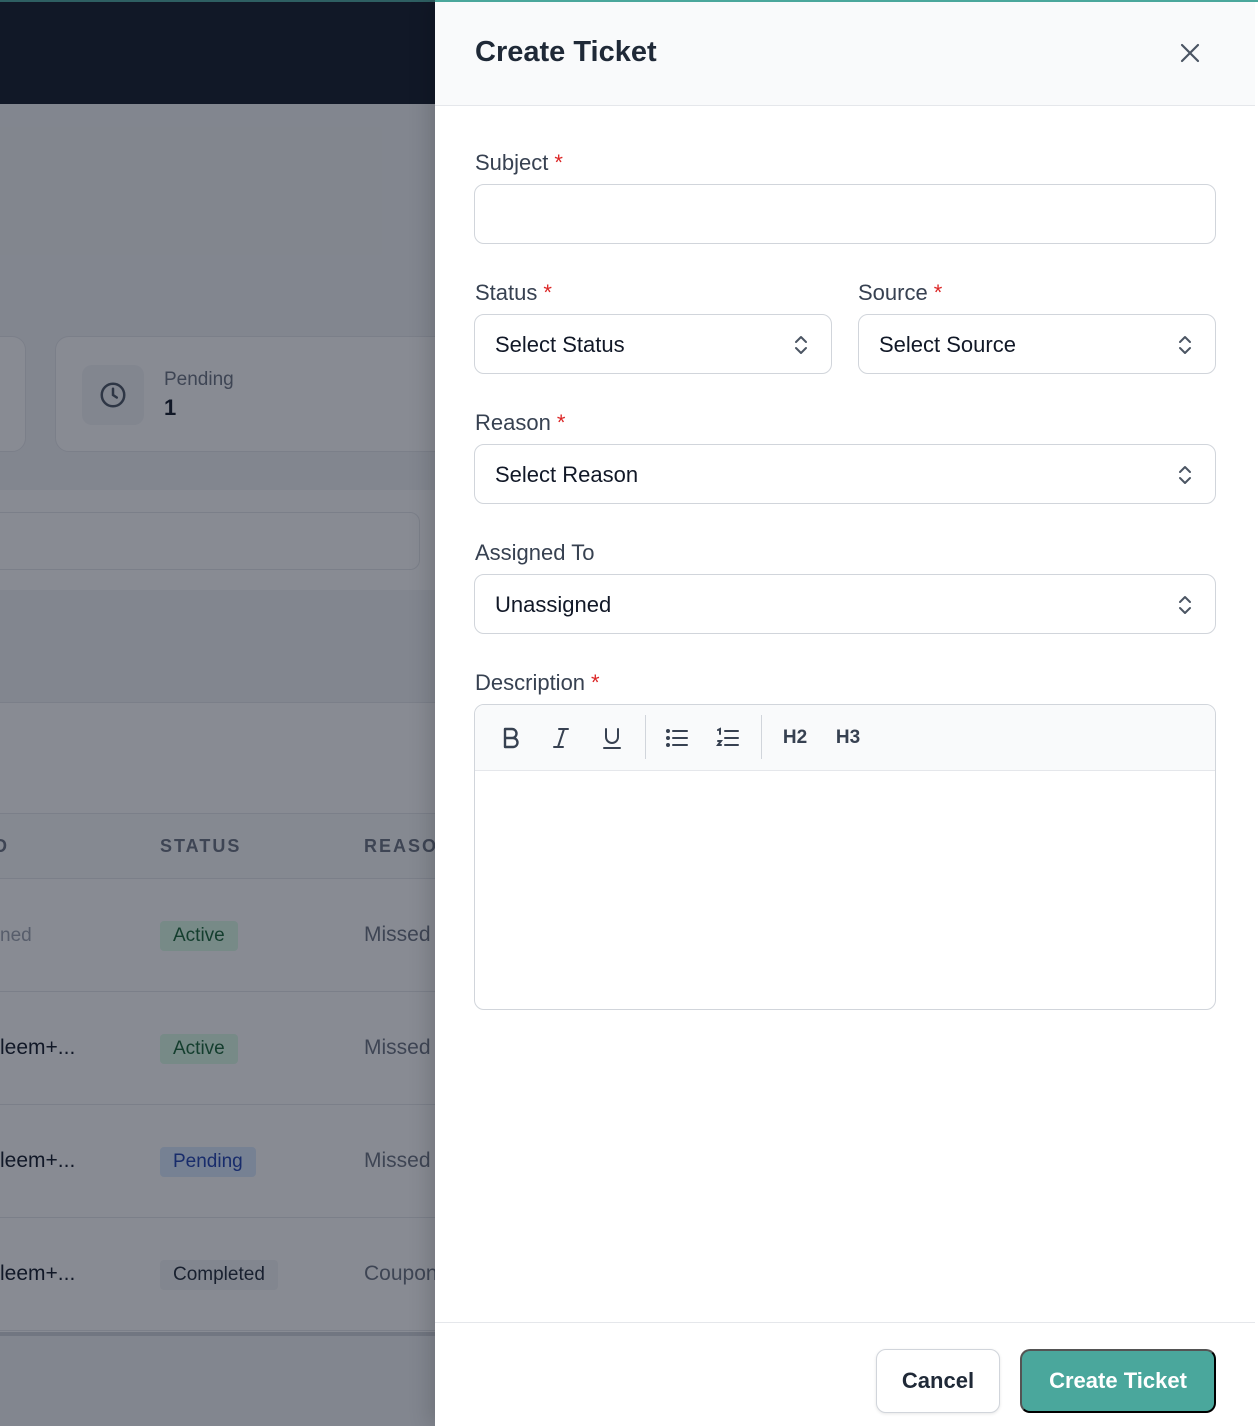 The width and height of the screenshot is (1258, 1426). What do you see at coordinates (560, 344) in the screenshot?
I see `status-select-value: Select Status` at bounding box center [560, 344].